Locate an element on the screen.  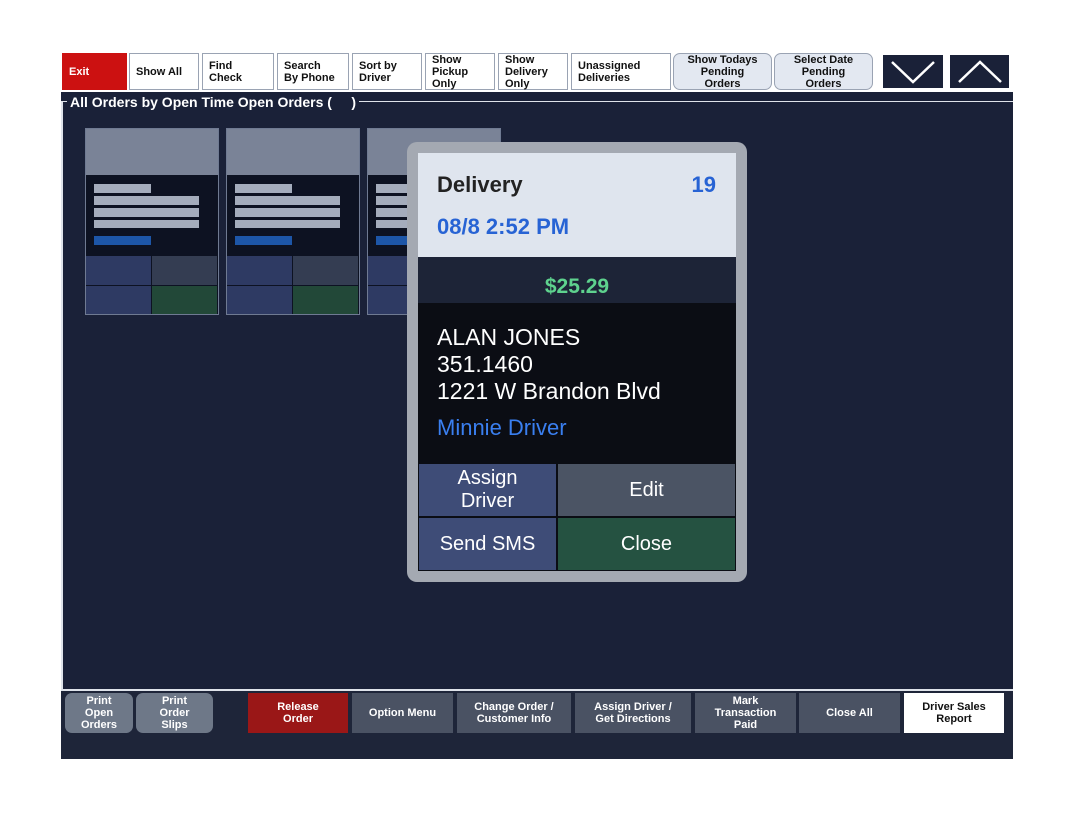
select-date-pending-orders-button: Select Date Pending Orders is located at coordinates (823, 71).